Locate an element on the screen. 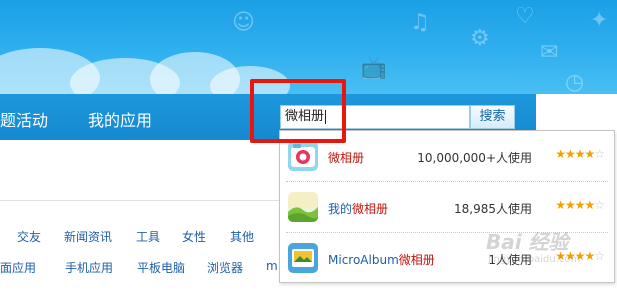 The image size is (617, 293). suggestion-name: 微相册 is located at coordinates (346, 157).